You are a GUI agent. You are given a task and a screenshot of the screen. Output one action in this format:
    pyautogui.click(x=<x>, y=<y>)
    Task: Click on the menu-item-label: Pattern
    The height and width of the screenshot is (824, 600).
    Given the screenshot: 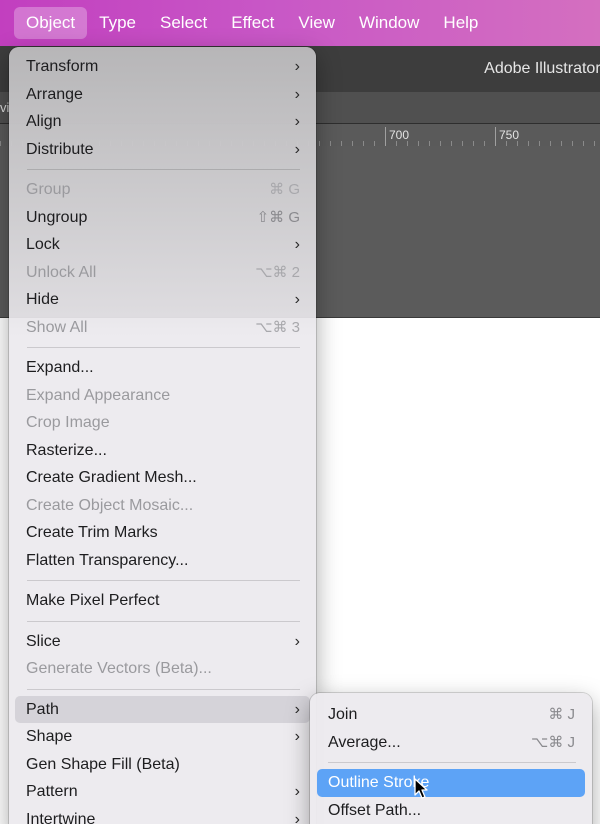 What is the action you would take?
    pyautogui.click(x=52, y=791)
    